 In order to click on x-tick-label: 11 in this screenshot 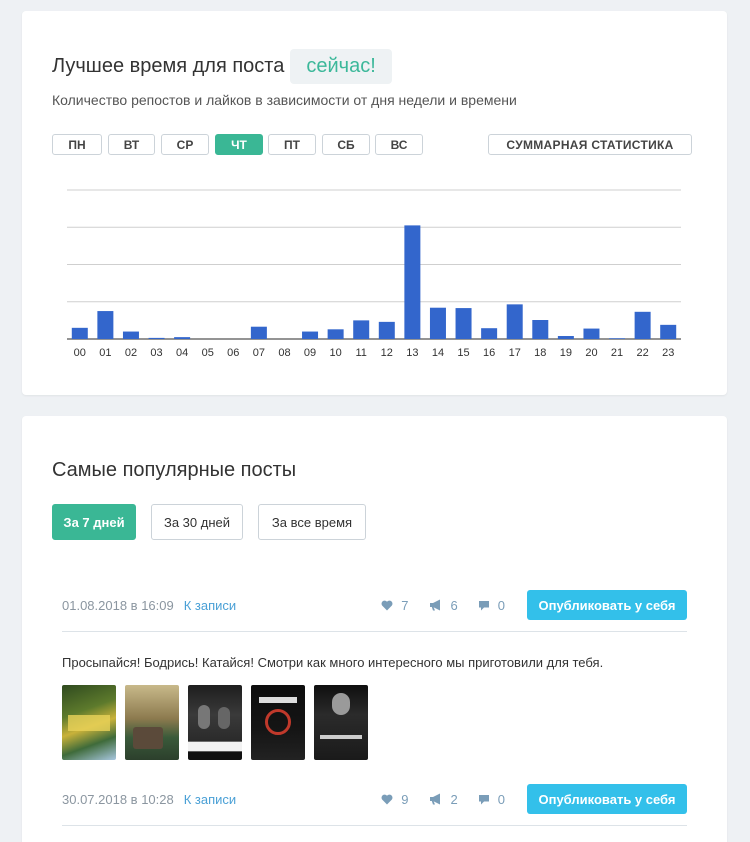, I will do `click(360, 353)`.